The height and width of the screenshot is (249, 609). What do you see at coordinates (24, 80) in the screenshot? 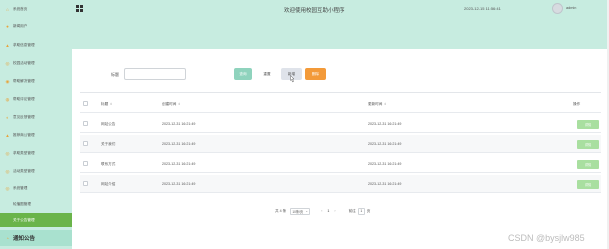
I see `sidebar-item-label: 帮助解决管理` at bounding box center [24, 80].